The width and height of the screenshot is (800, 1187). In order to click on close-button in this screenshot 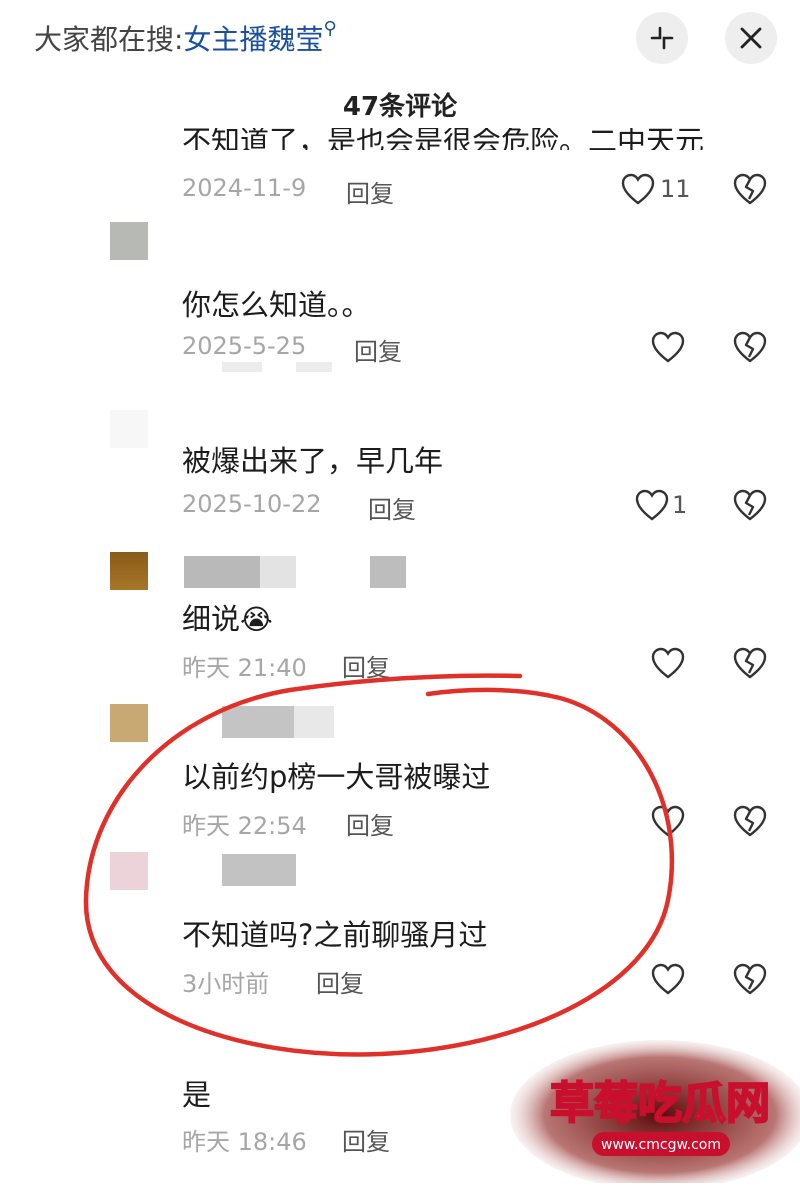, I will do `click(751, 38)`.